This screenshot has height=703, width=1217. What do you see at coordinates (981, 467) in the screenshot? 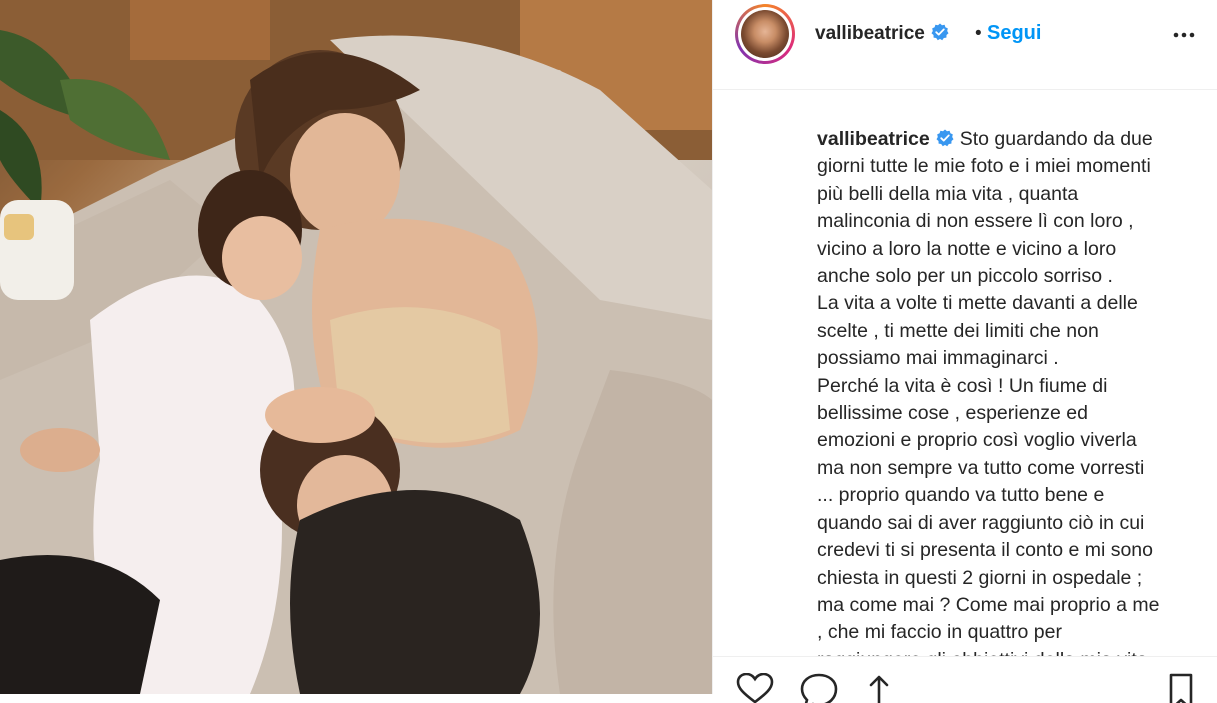
I see `caption-line: ma non sempre va tutto come vorresti` at bounding box center [981, 467].